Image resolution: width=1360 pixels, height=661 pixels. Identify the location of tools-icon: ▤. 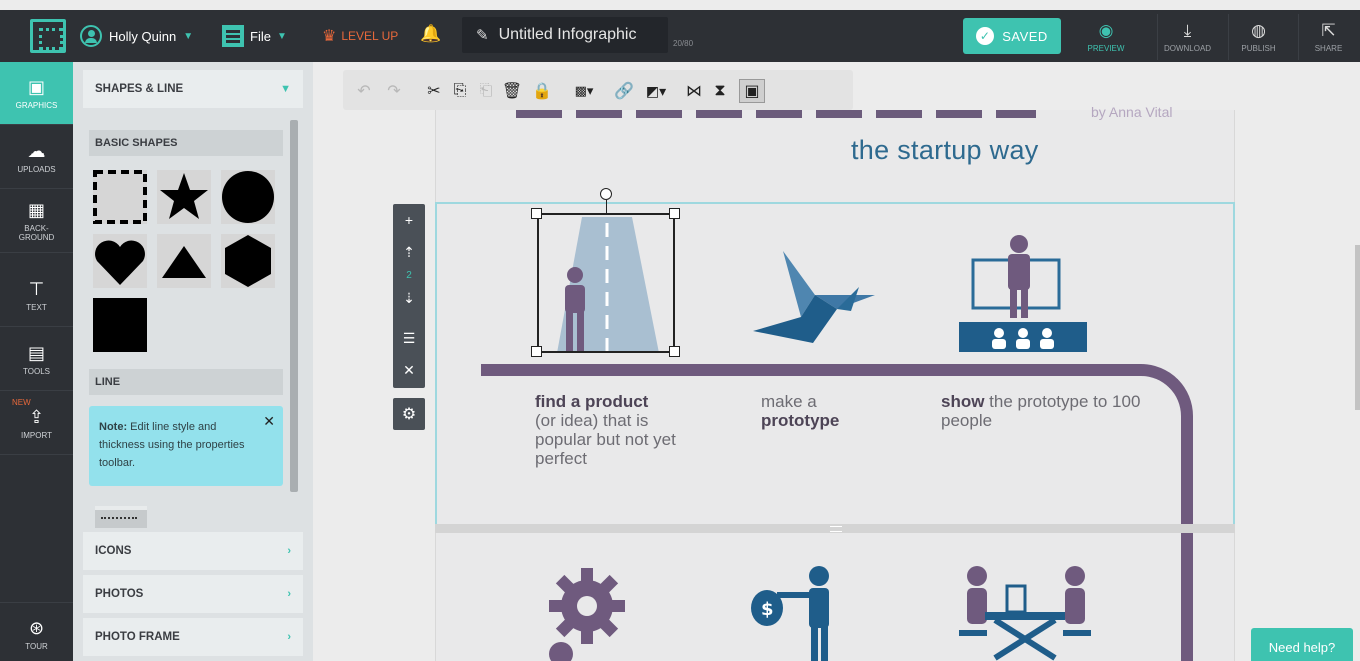
(36, 352).